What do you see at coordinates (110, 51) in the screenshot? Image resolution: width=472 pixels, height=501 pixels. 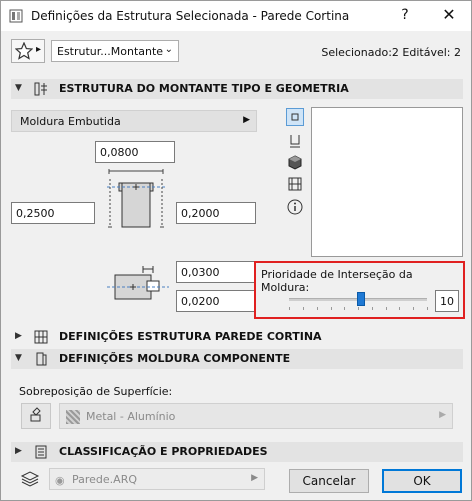 I see `element-type-value: Estrutur...Montante` at bounding box center [110, 51].